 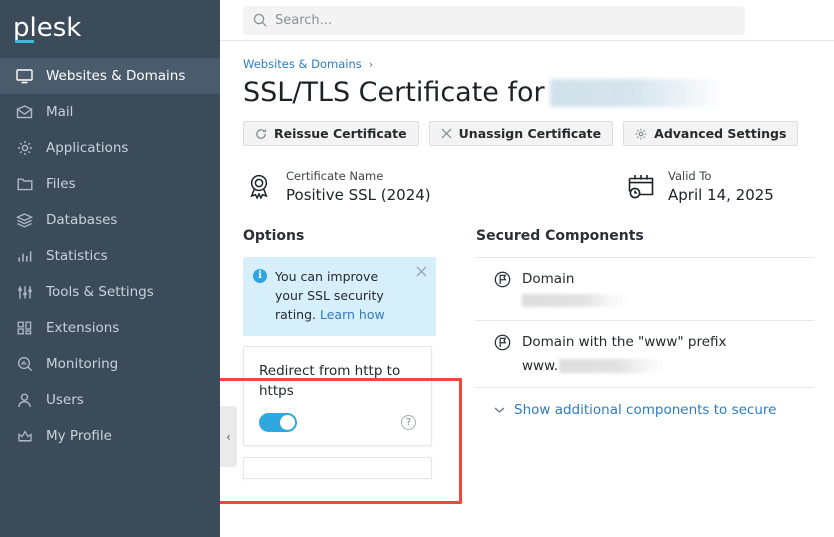 I want to click on sidebar-item-extensions: Extensions, so click(x=110, y=328).